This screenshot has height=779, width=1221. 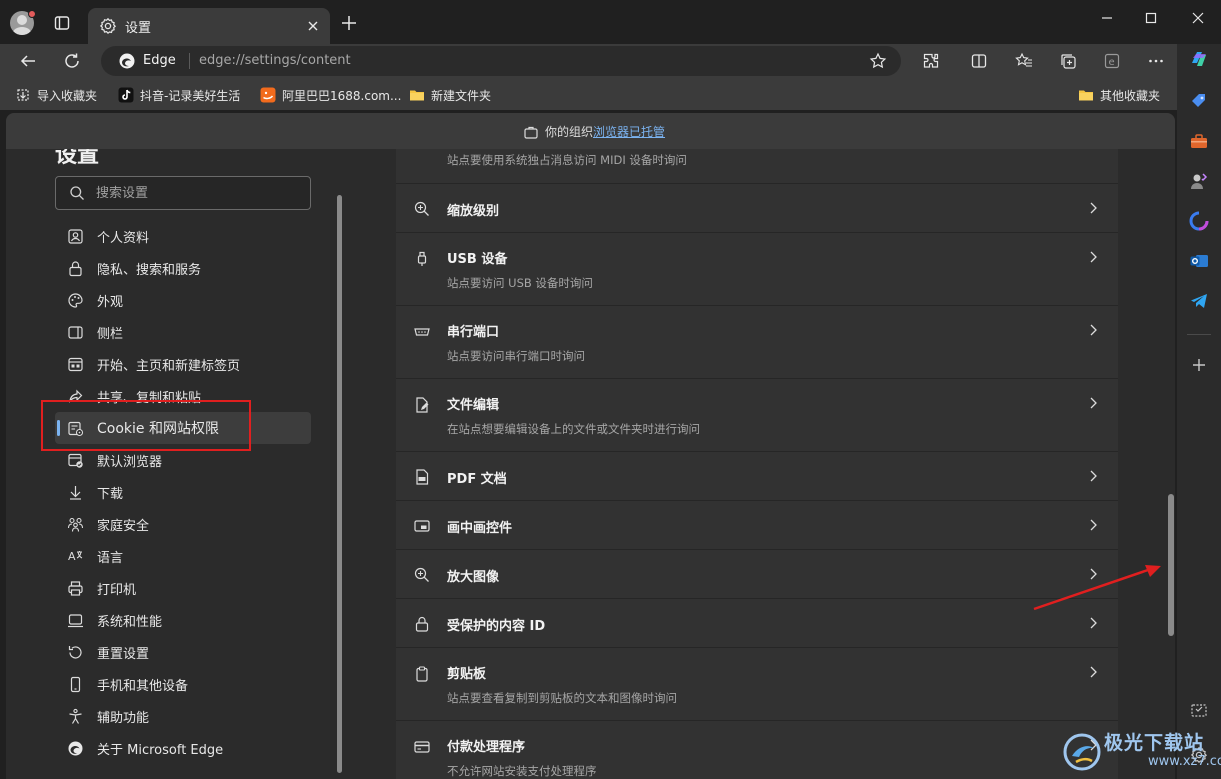 What do you see at coordinates (183, 236) in the screenshot?
I see `nav-item-profile: 个人资料` at bounding box center [183, 236].